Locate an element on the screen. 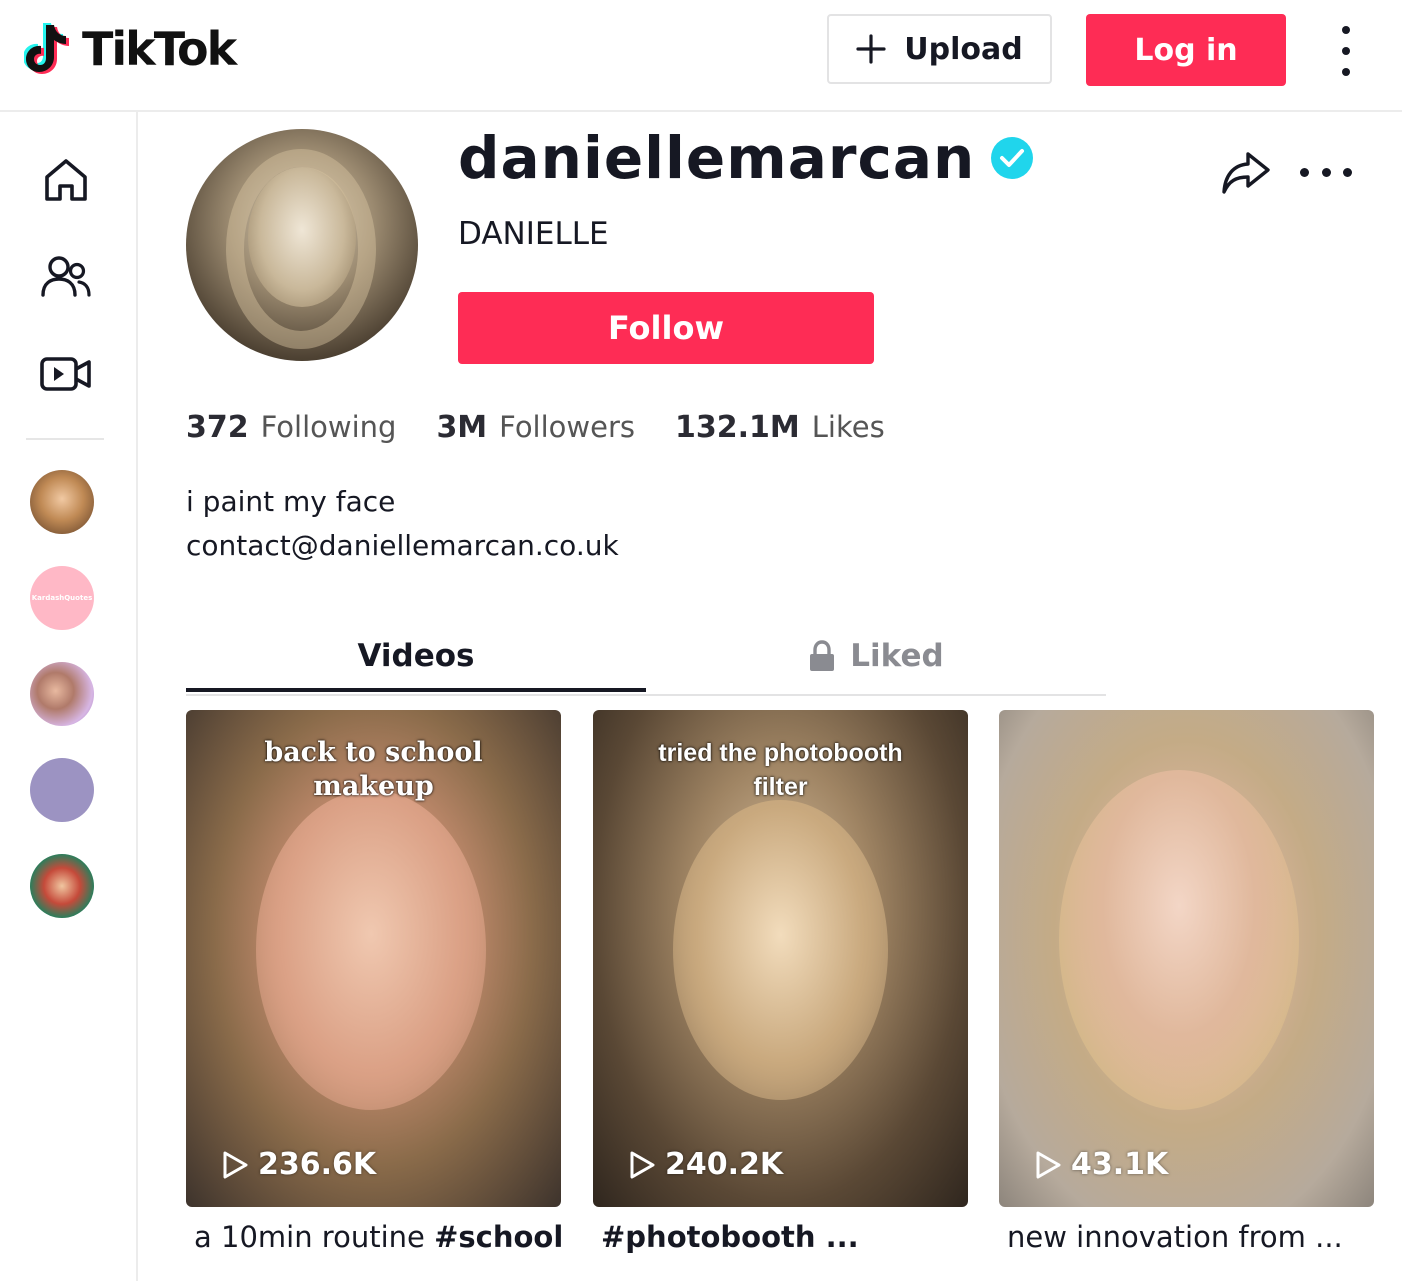 The image size is (1402, 1281). followers-label: Followers is located at coordinates (567, 427).